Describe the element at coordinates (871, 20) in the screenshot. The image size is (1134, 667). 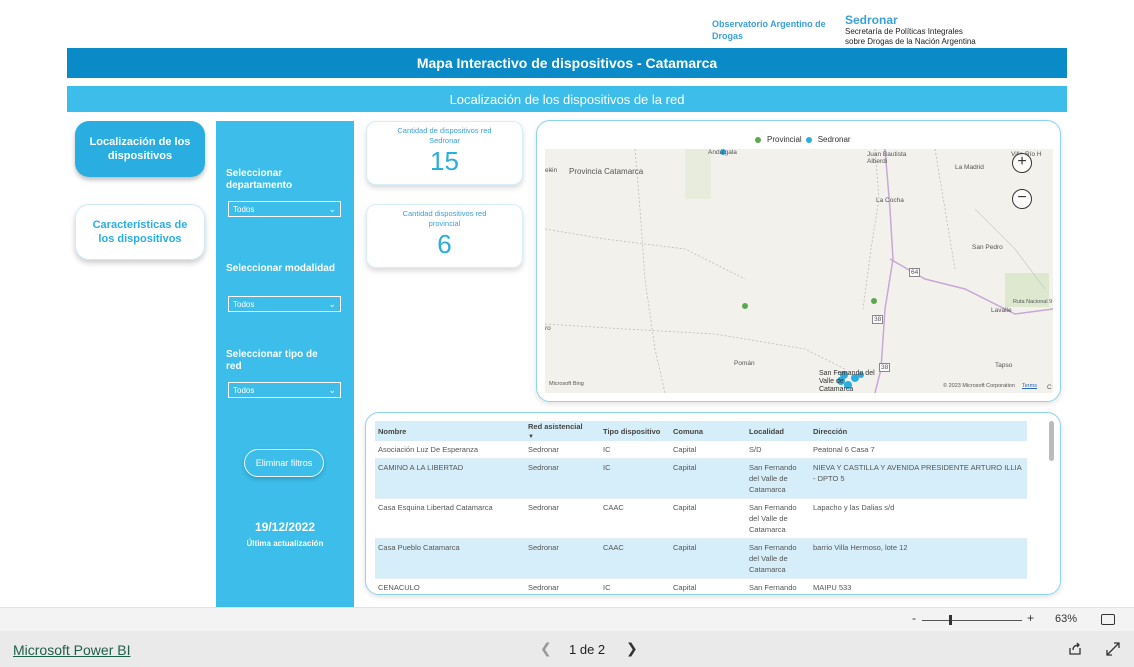
I see `sedronar-name: Sedronar` at that location.